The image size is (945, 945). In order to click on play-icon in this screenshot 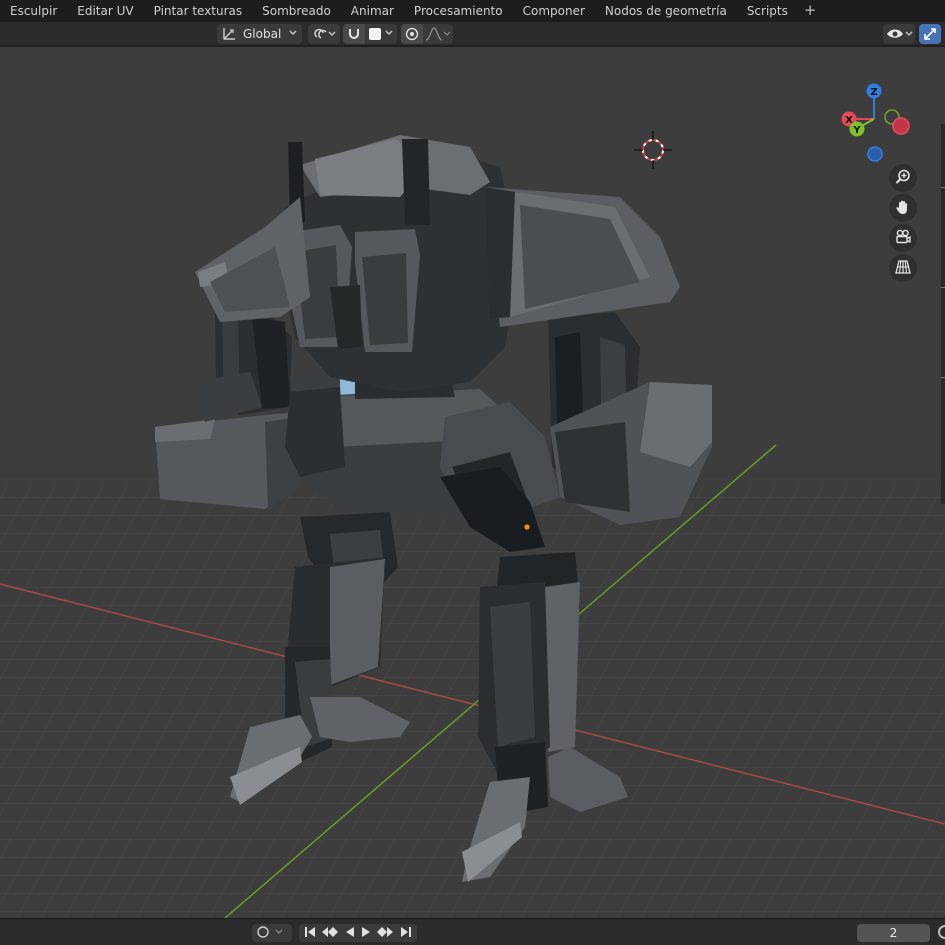, I will do `click(366, 933)`.